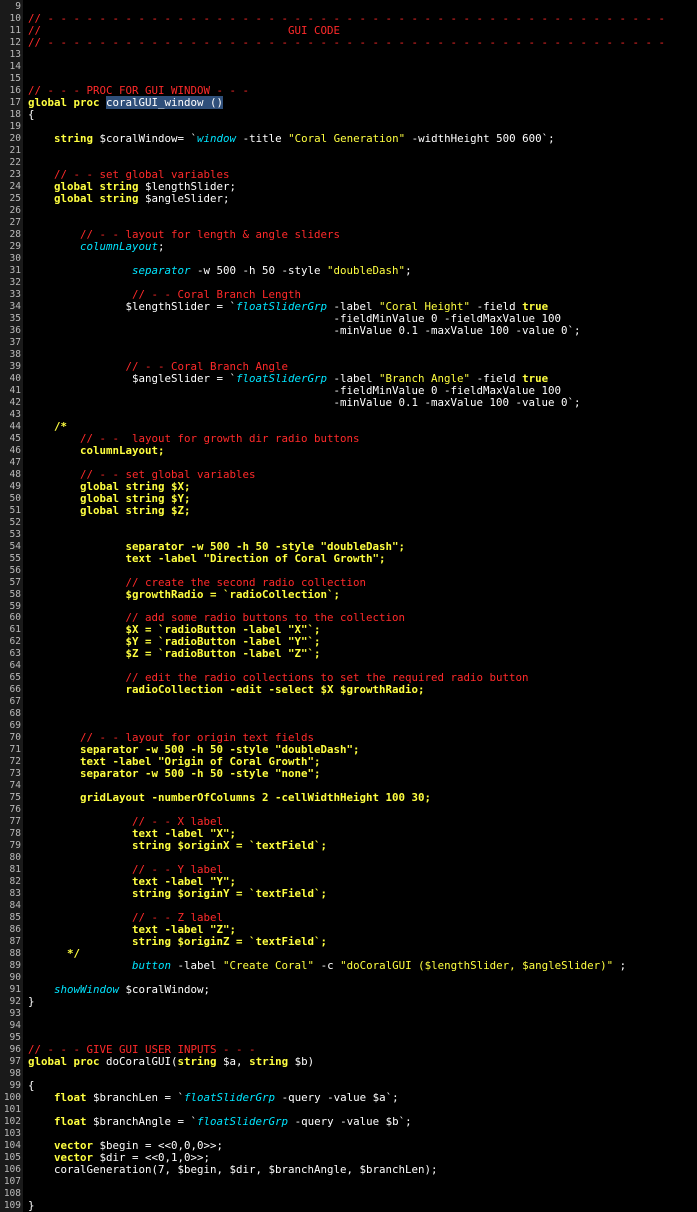 The width and height of the screenshot is (697, 1212). I want to click on code-line: 18 {, so click(348, 114).